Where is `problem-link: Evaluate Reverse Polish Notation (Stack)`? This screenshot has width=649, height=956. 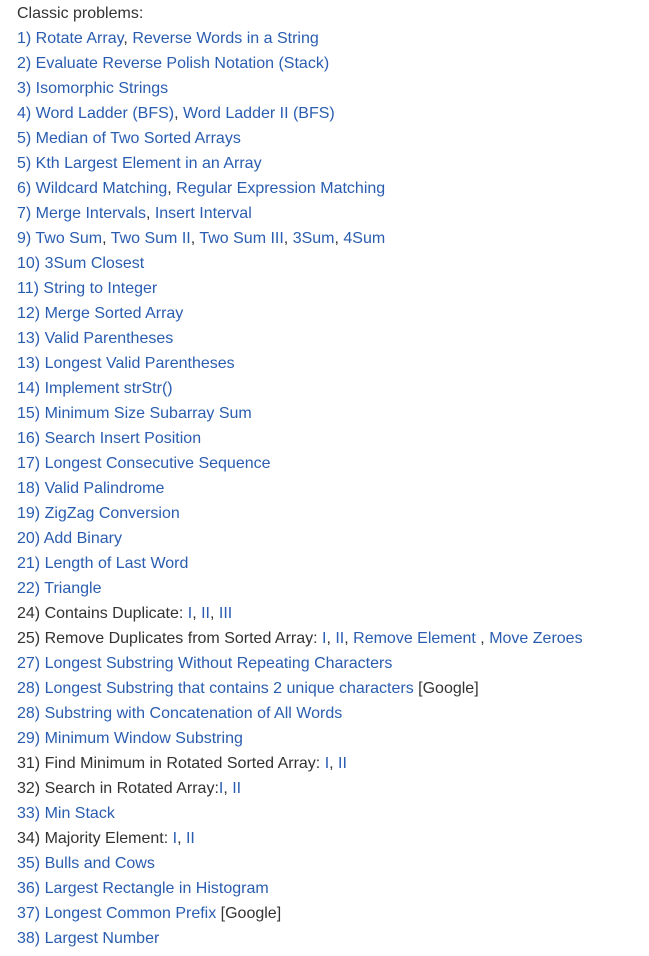
problem-link: Evaluate Reverse Polish Notation (Stack) is located at coordinates (182, 63).